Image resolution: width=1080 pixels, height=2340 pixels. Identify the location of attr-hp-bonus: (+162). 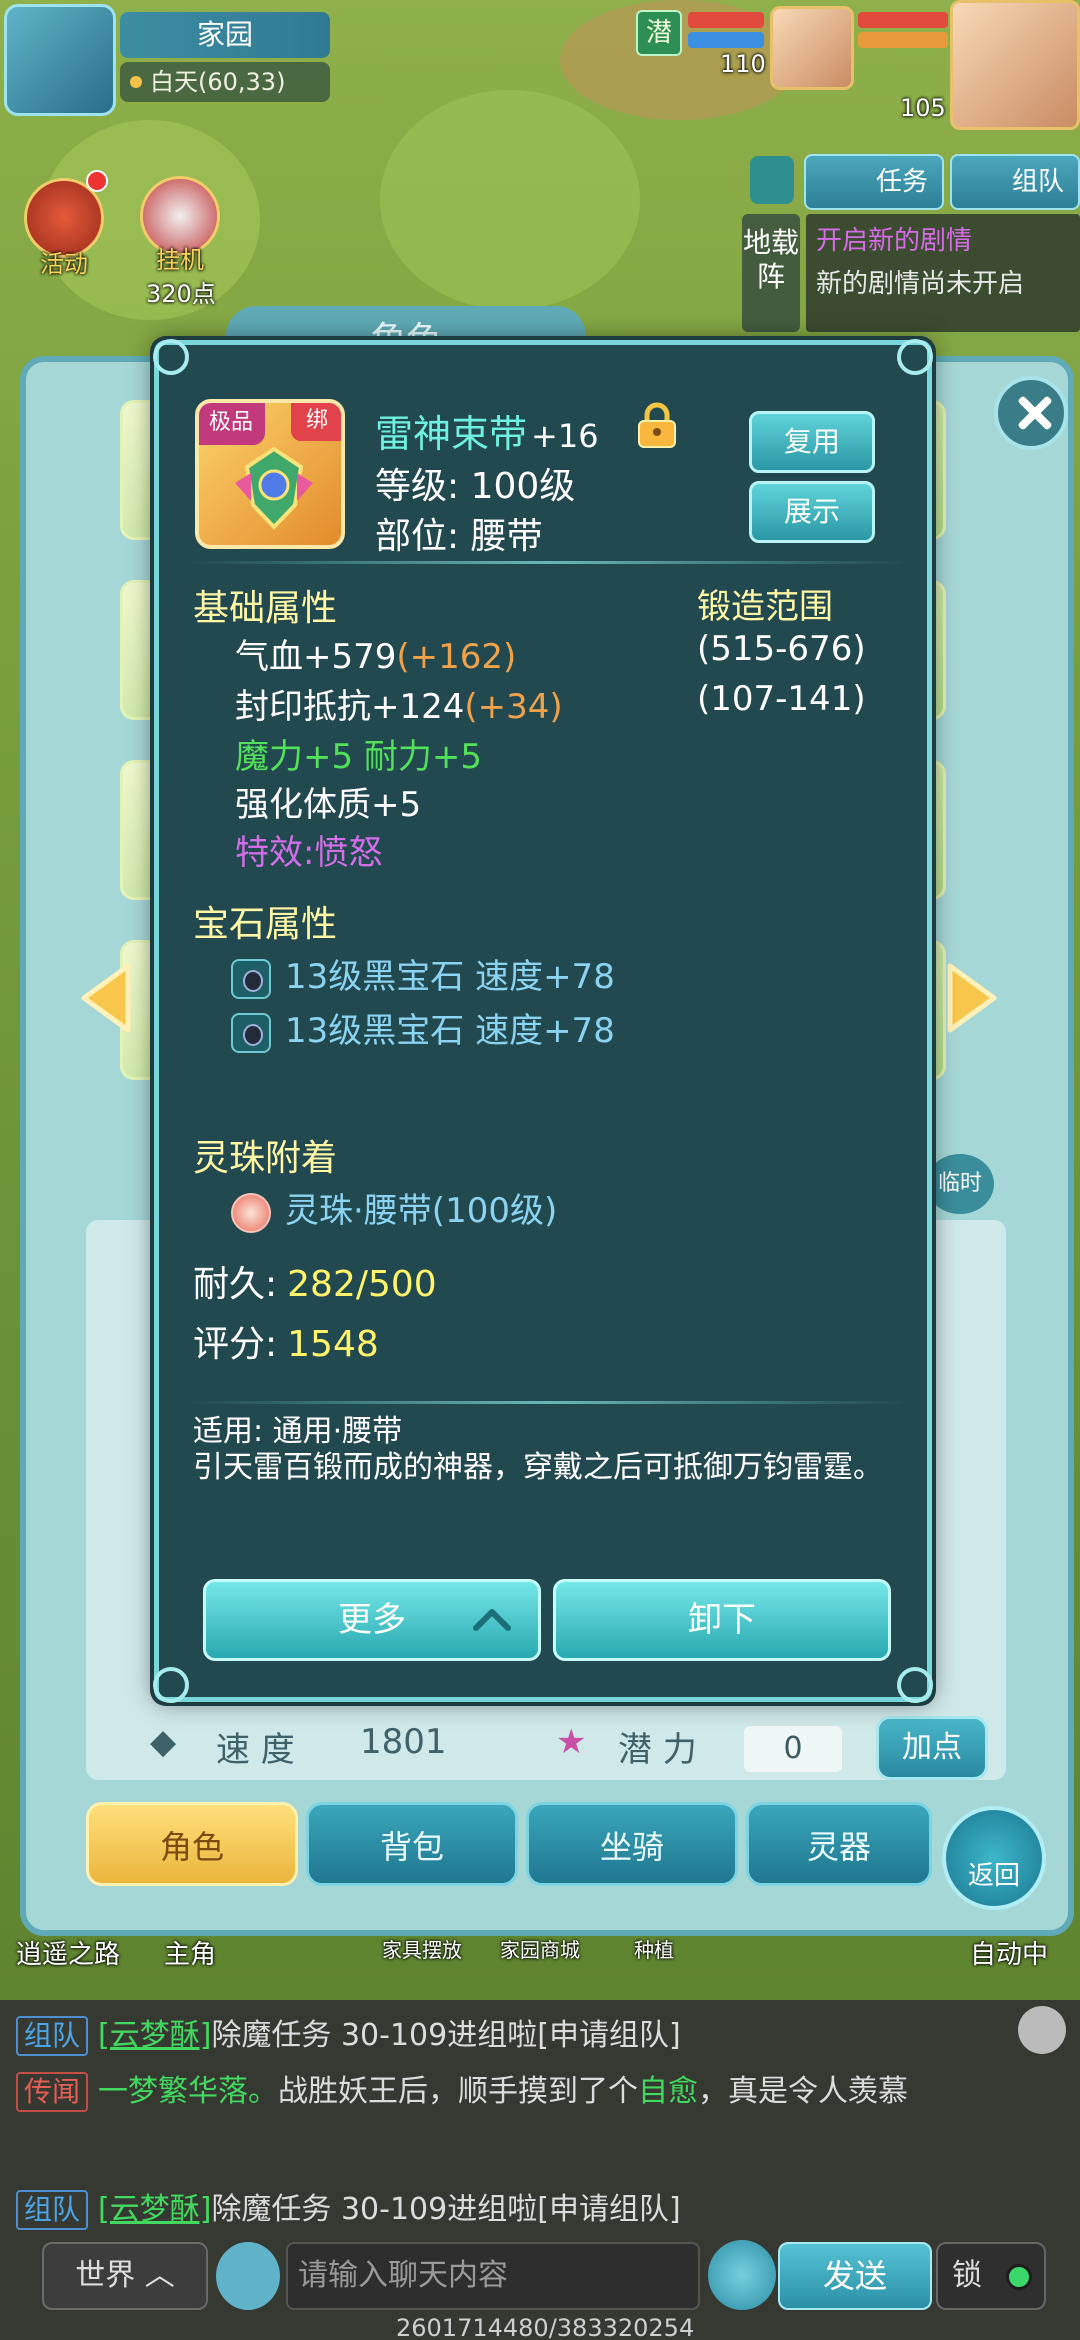
(456, 657).